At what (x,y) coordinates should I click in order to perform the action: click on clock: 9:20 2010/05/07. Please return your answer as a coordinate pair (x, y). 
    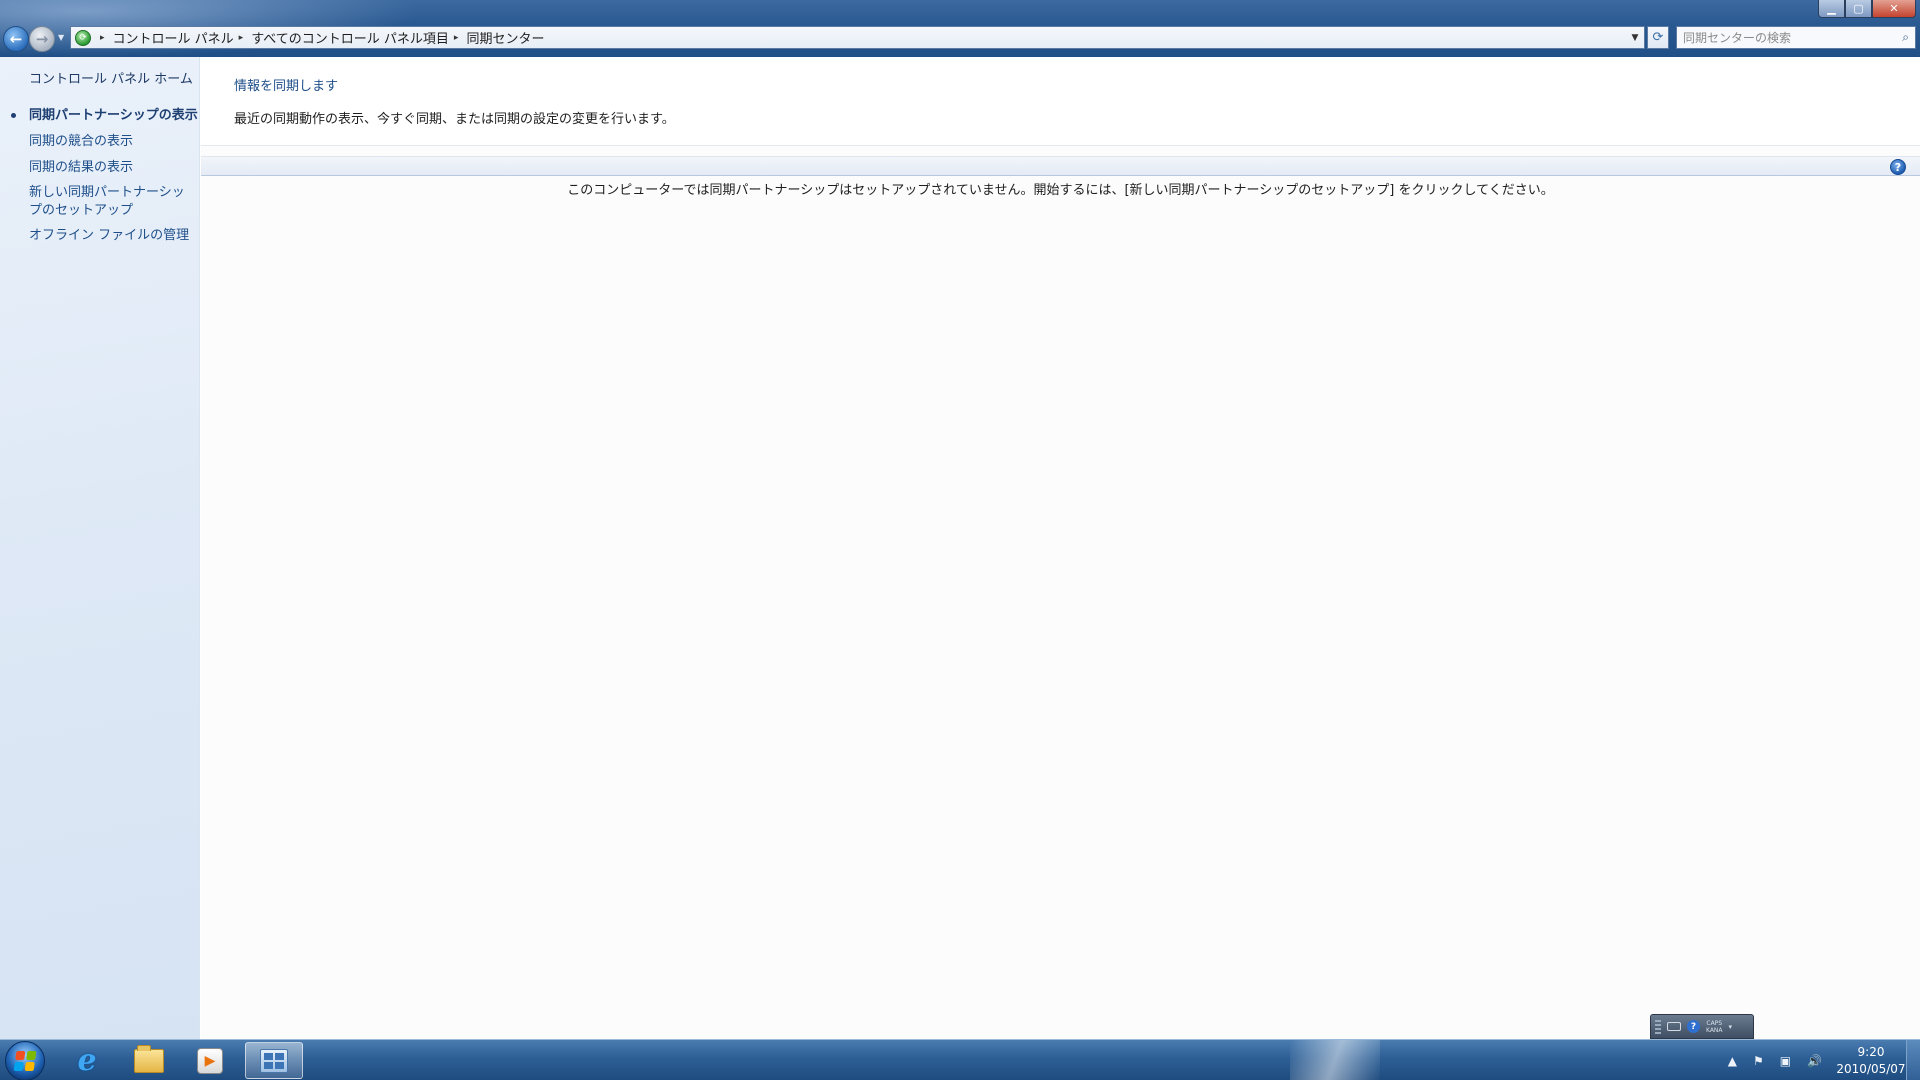
    Looking at the image, I should click on (1871, 1061).